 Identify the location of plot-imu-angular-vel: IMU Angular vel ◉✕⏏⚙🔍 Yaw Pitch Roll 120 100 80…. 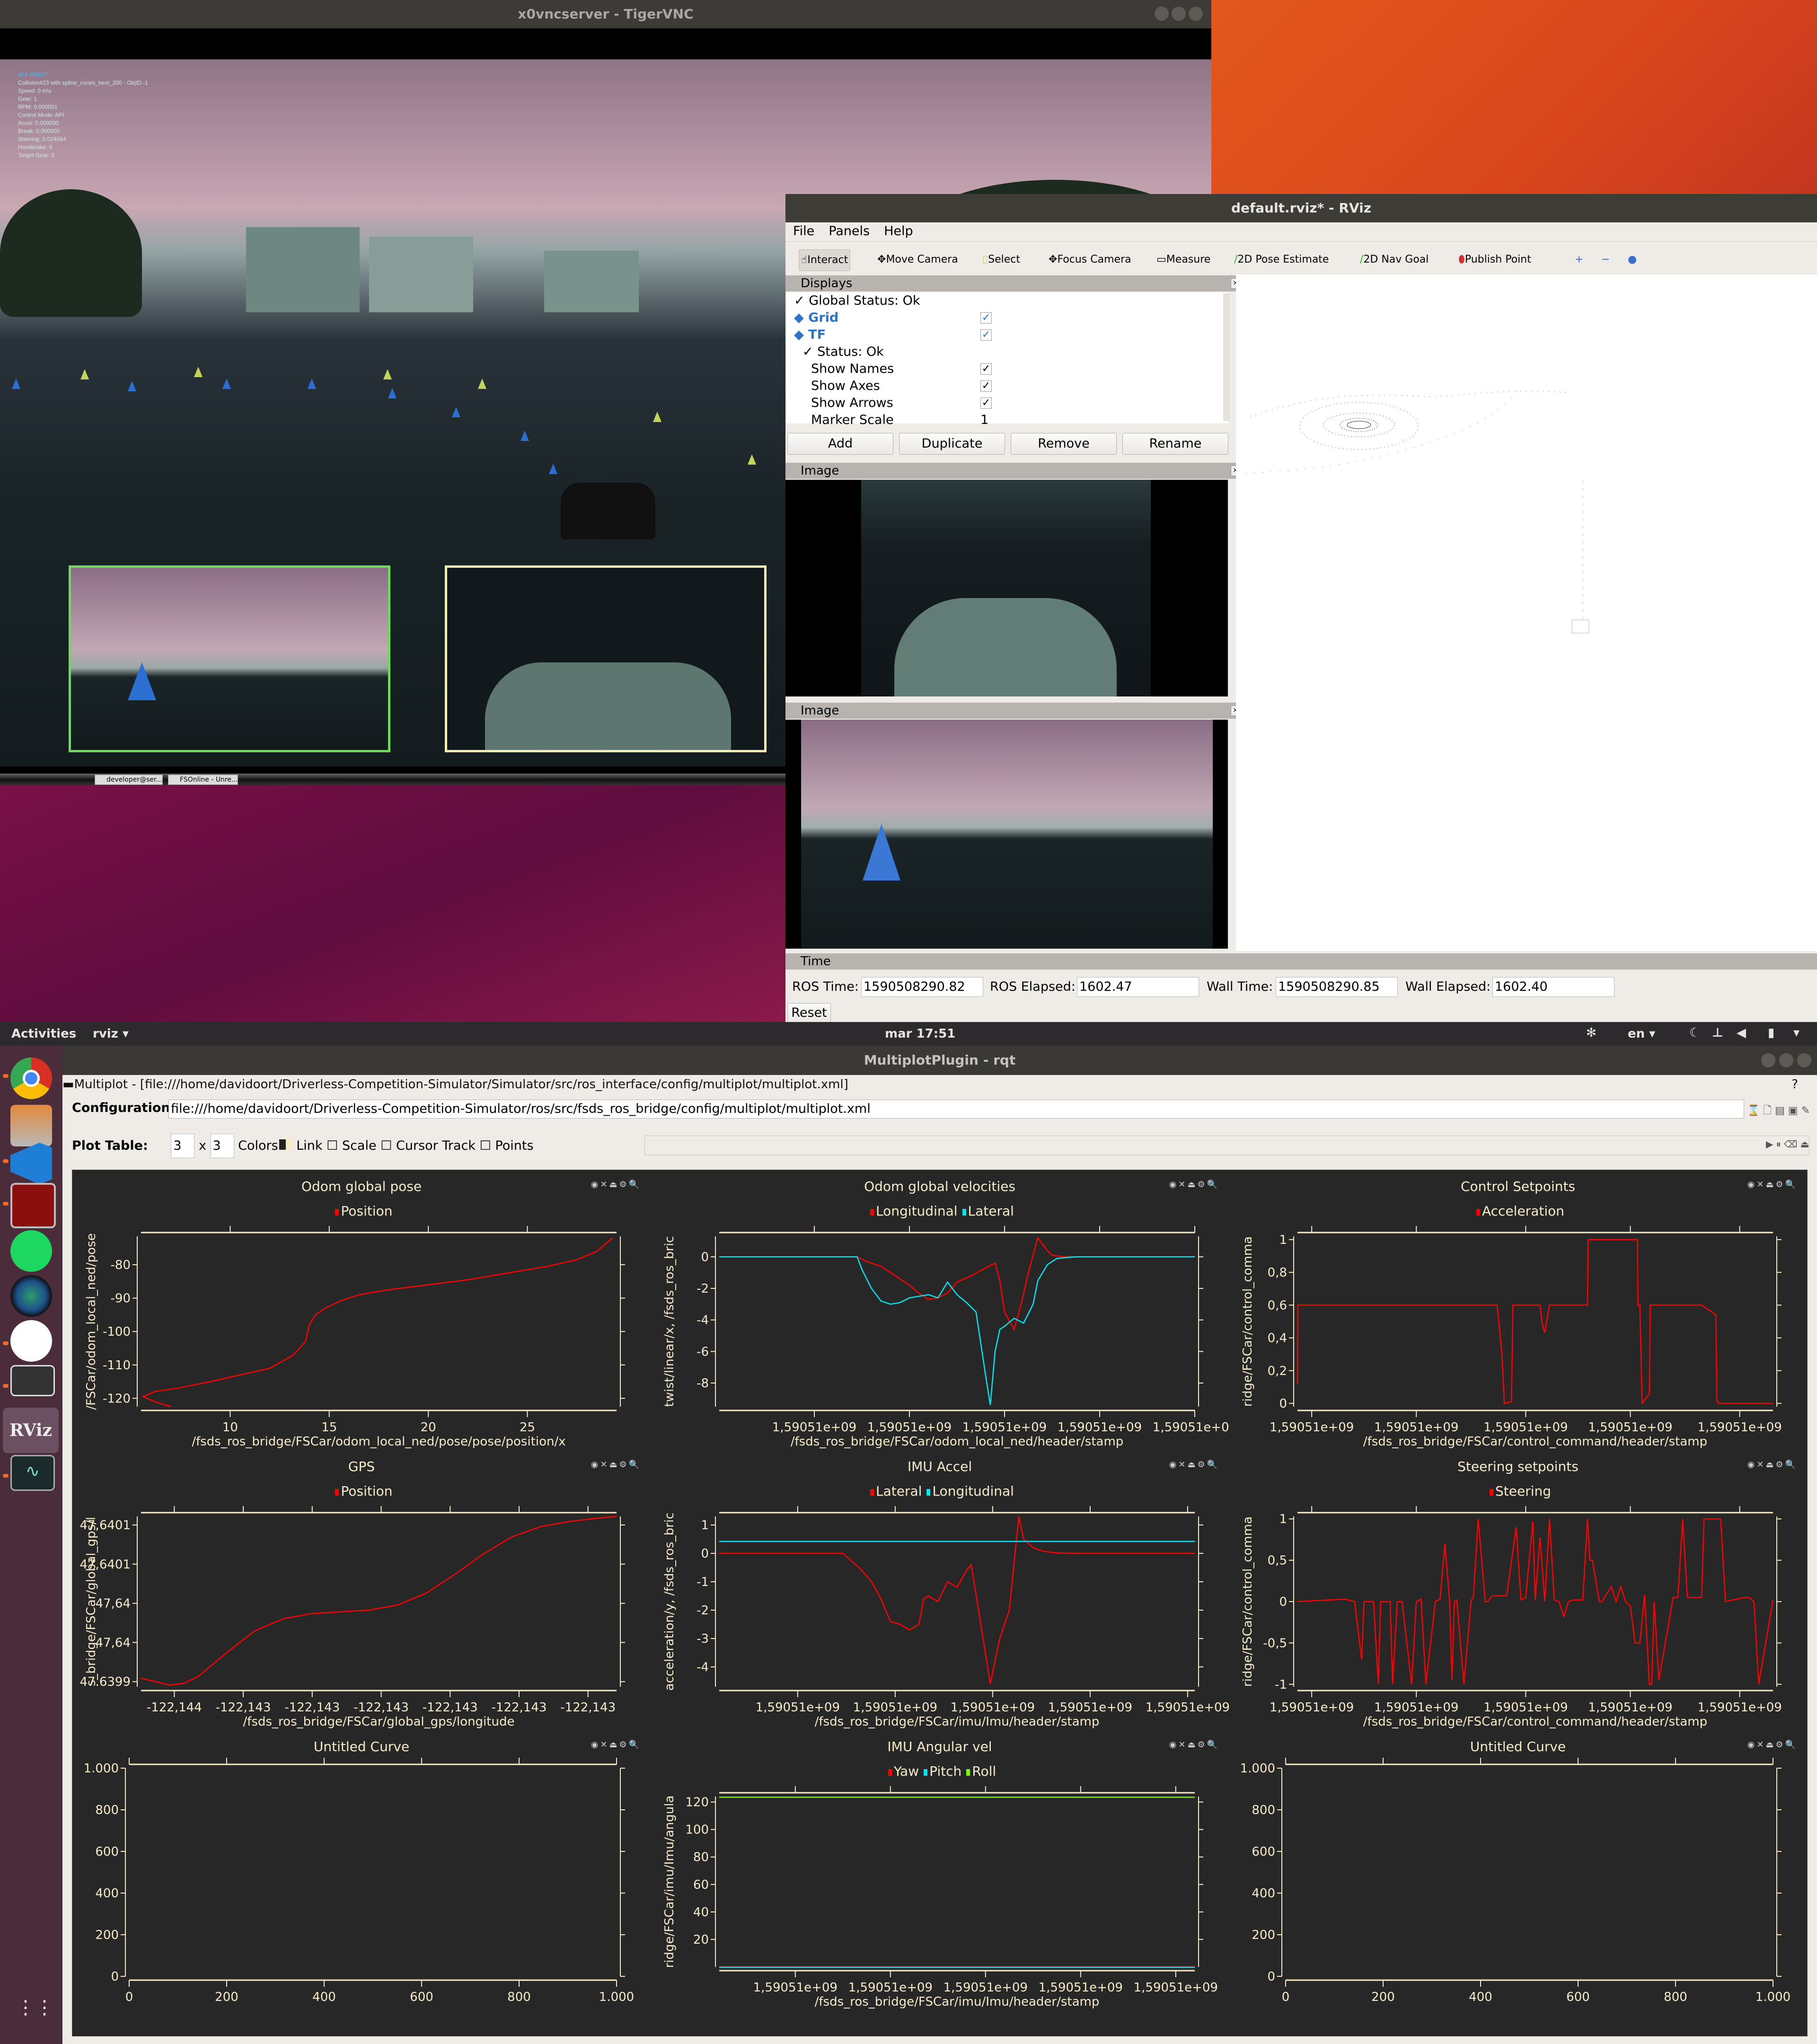
(940, 1869).